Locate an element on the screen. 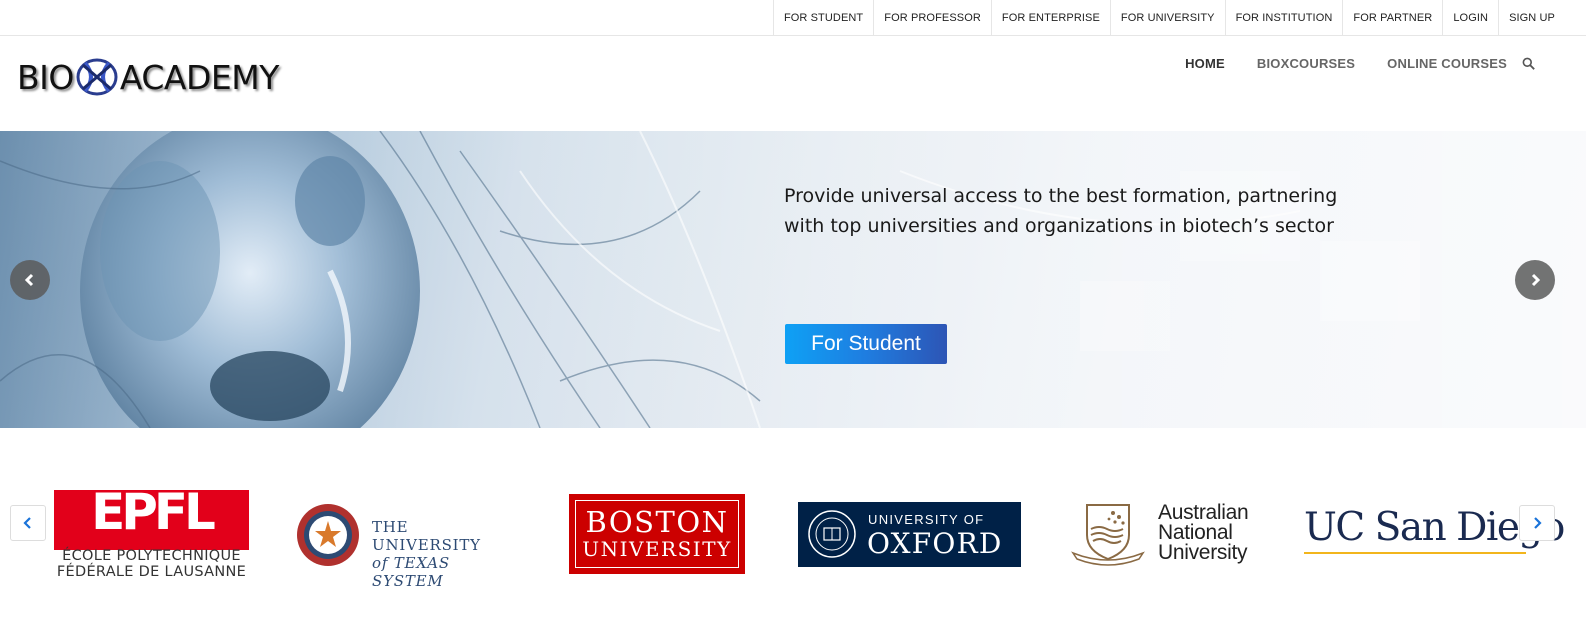 The width and height of the screenshot is (1586, 628). anu-crest-icon is located at coordinates (1108, 535).